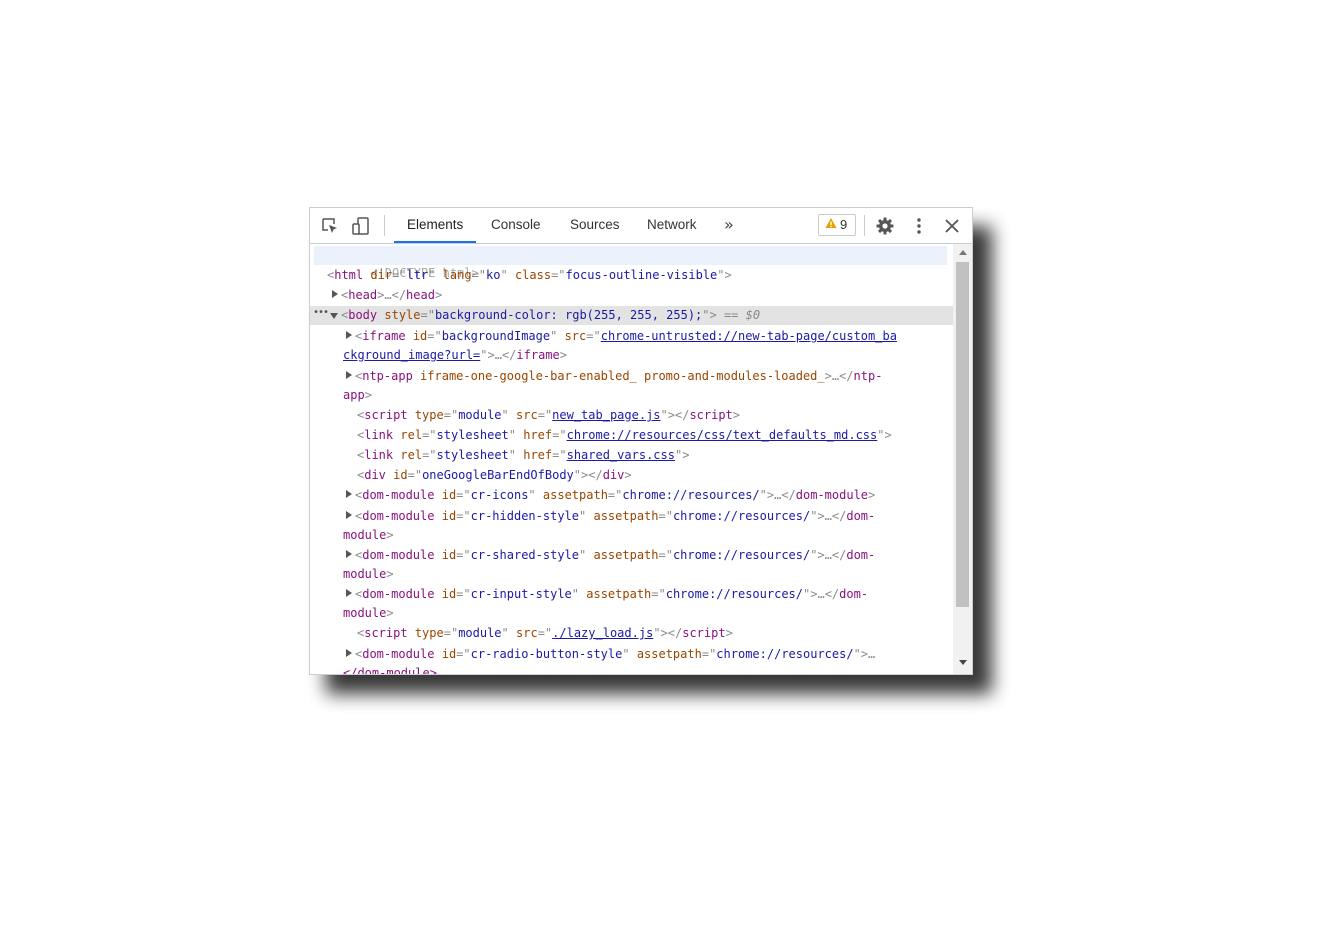 The width and height of the screenshot is (1337, 941). I want to click on collapse-arrow-icon, so click(334, 316).